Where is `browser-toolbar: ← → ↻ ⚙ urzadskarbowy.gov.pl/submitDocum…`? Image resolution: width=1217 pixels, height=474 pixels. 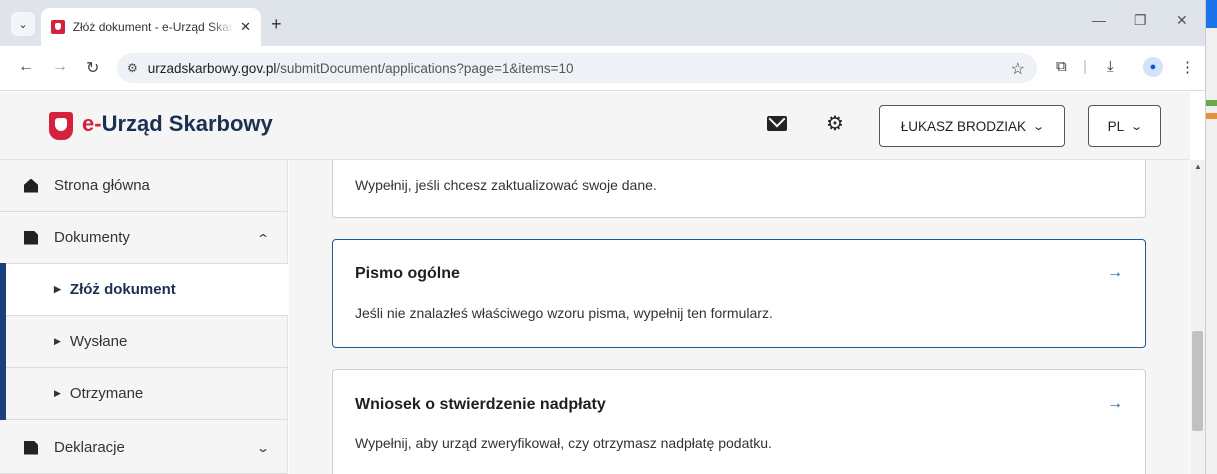
browser-toolbar: ← → ↻ ⚙ urzadskarbowy.gov.pl/submitDocum… is located at coordinates (602, 68).